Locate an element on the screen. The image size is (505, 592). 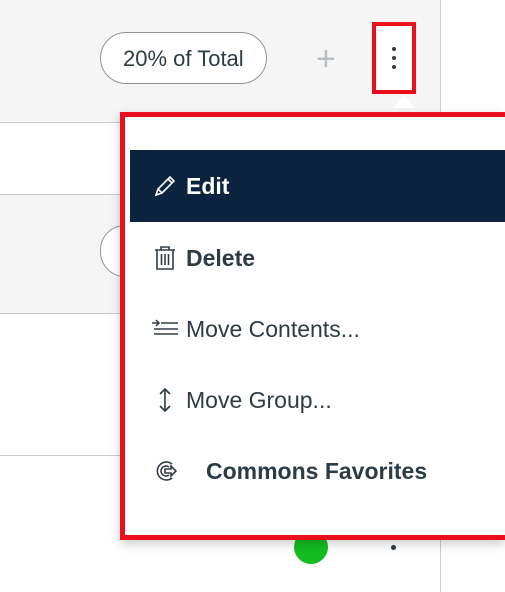
menu-item-label: Commons Favorites is located at coordinates (317, 470).